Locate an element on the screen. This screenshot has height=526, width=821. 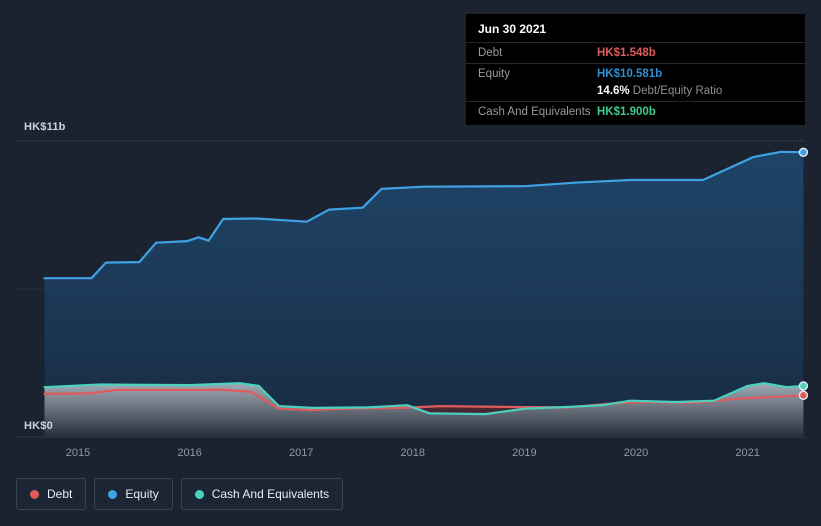
x-axis-tick-label: 2021 is located at coordinates (747, 453).